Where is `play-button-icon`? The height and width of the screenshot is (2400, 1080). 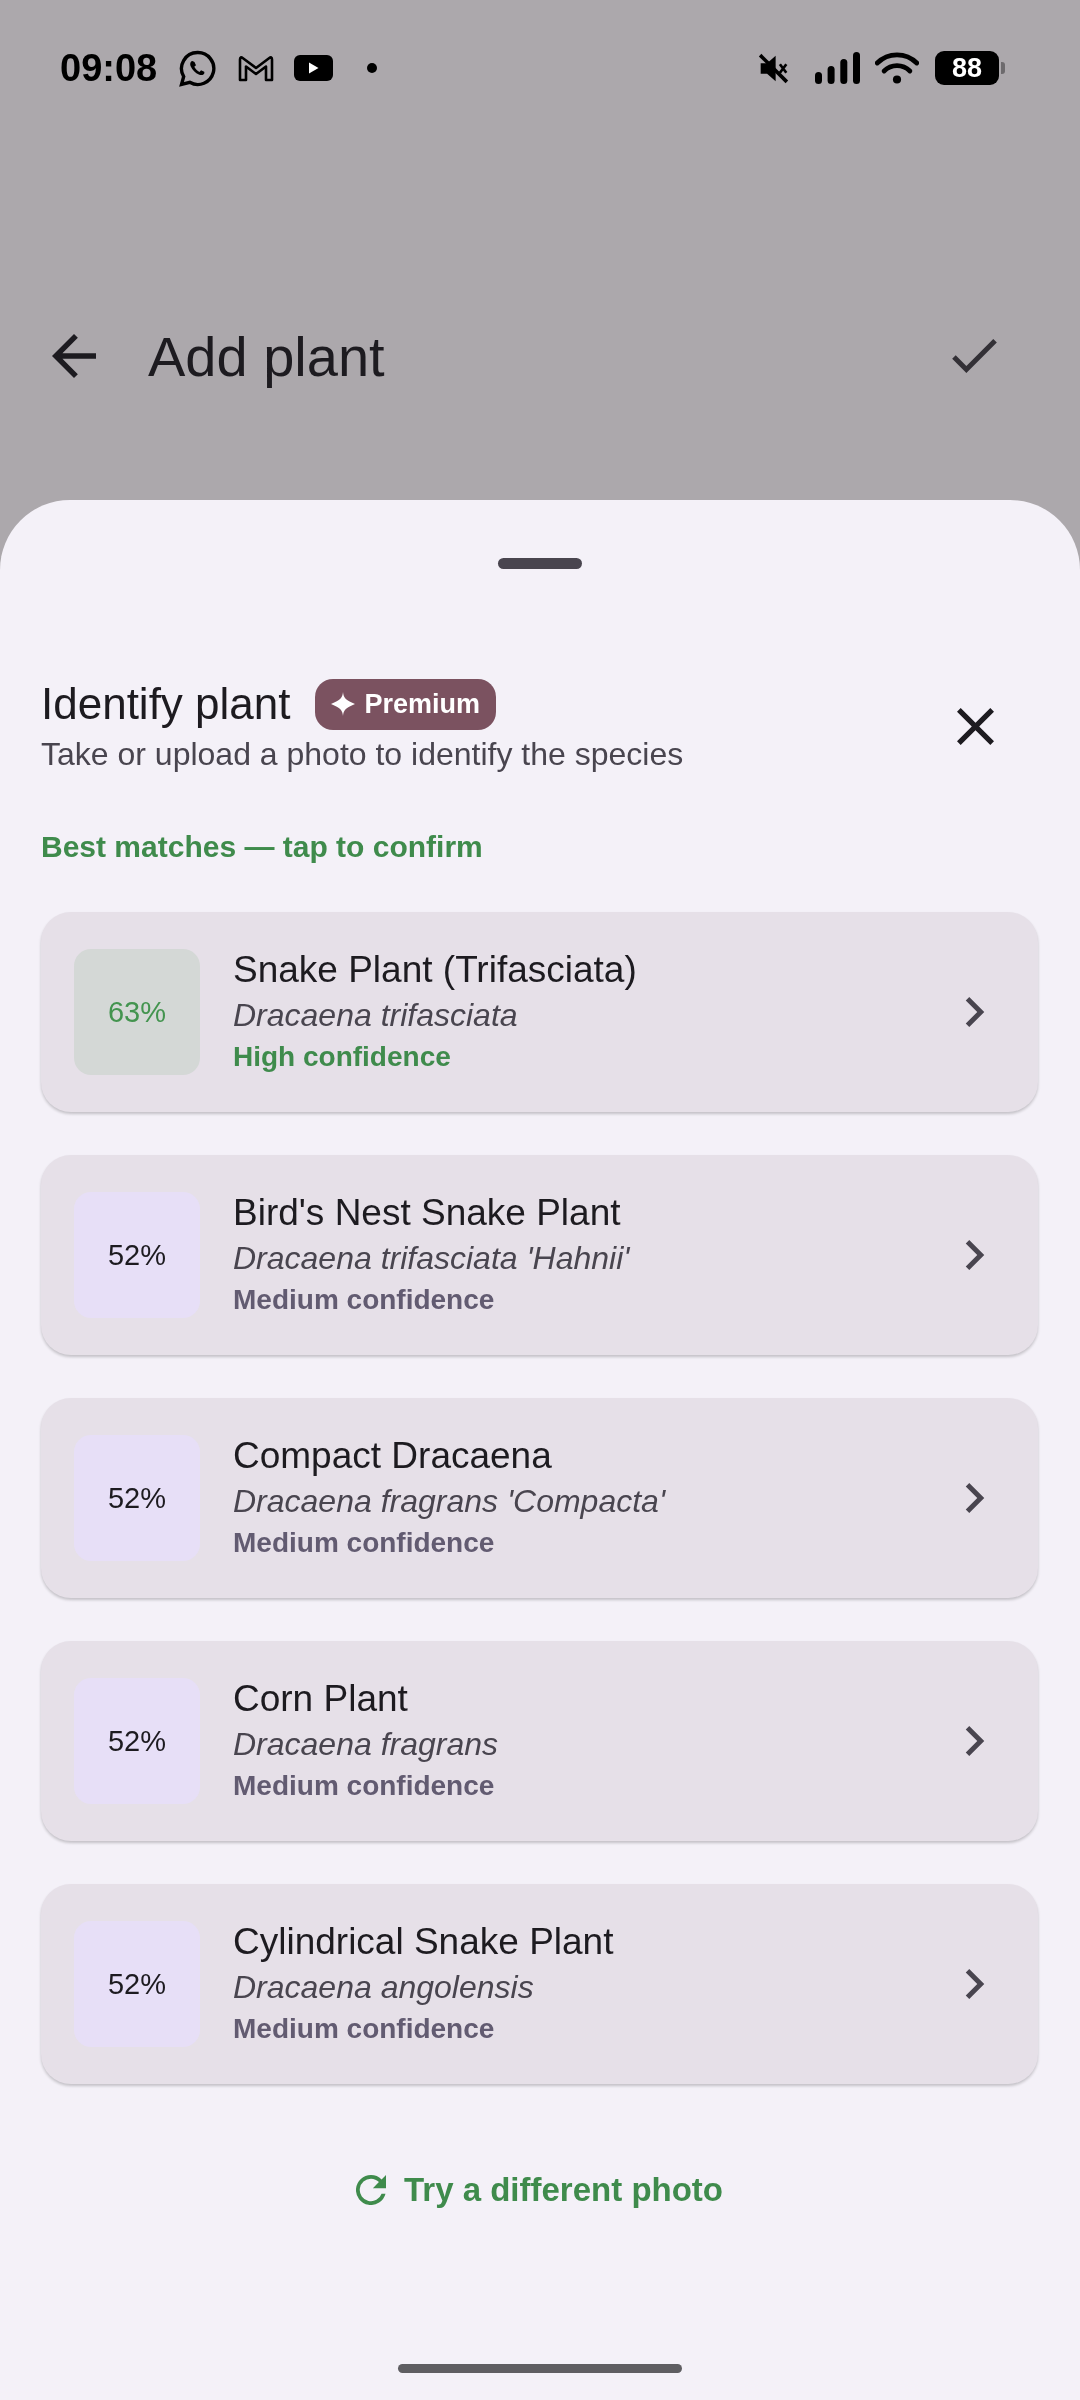 play-button-icon is located at coordinates (314, 68).